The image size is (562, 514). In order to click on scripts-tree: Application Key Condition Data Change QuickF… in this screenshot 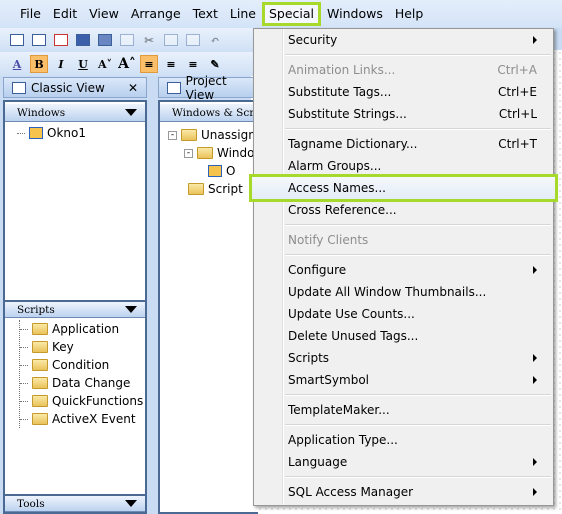, I will do `click(81, 374)`.